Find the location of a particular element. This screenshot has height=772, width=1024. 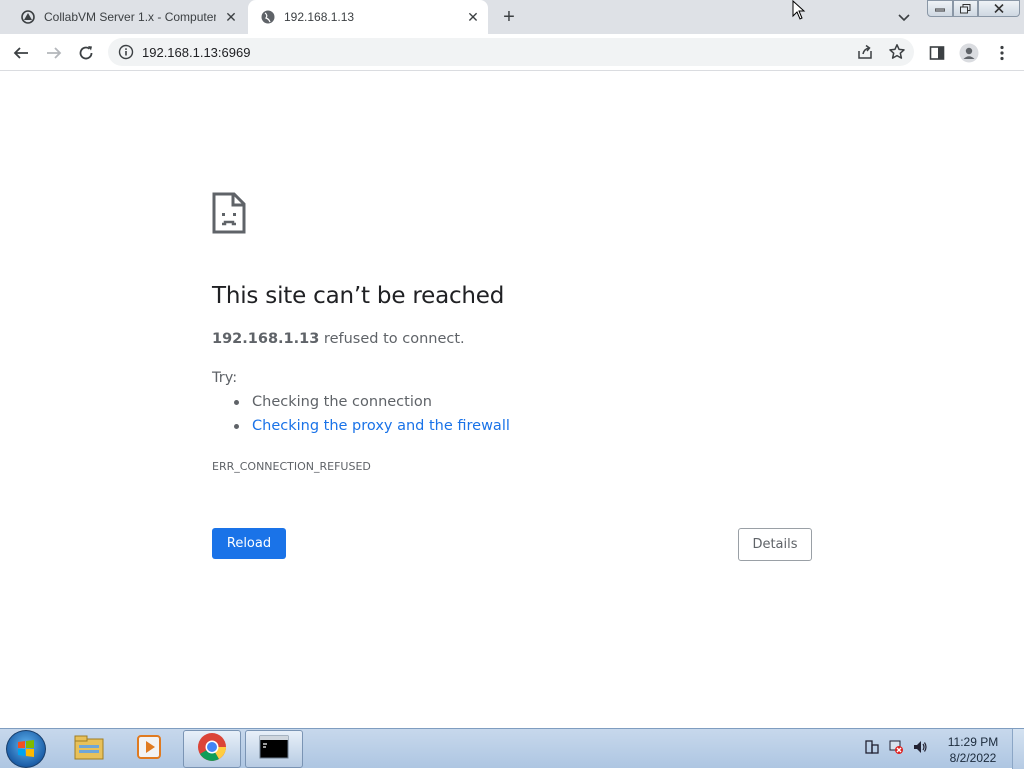

mouse-cursor-icon is located at coordinates (799, 10).